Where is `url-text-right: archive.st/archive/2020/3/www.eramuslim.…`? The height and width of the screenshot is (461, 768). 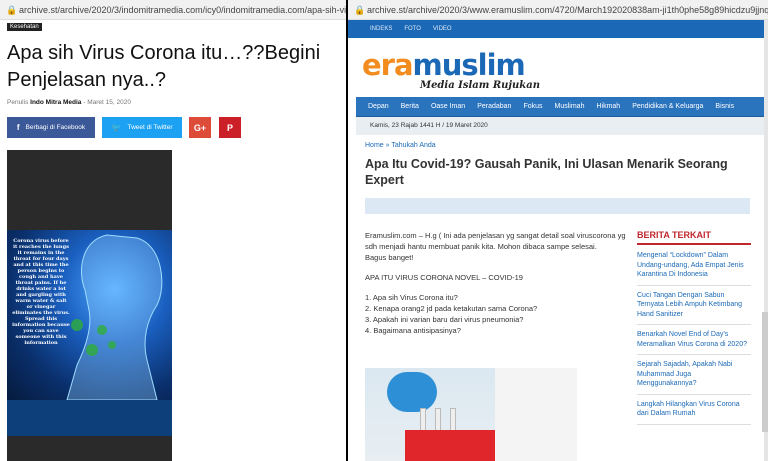 url-text-right: archive.st/archive/2020/3/www.eramuslim.… is located at coordinates (567, 9).